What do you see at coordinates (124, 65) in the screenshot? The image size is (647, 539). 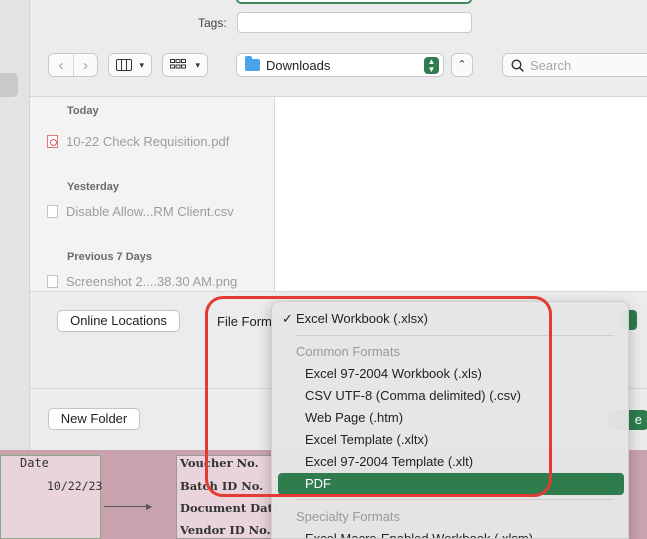 I see `columns-view-icon` at bounding box center [124, 65].